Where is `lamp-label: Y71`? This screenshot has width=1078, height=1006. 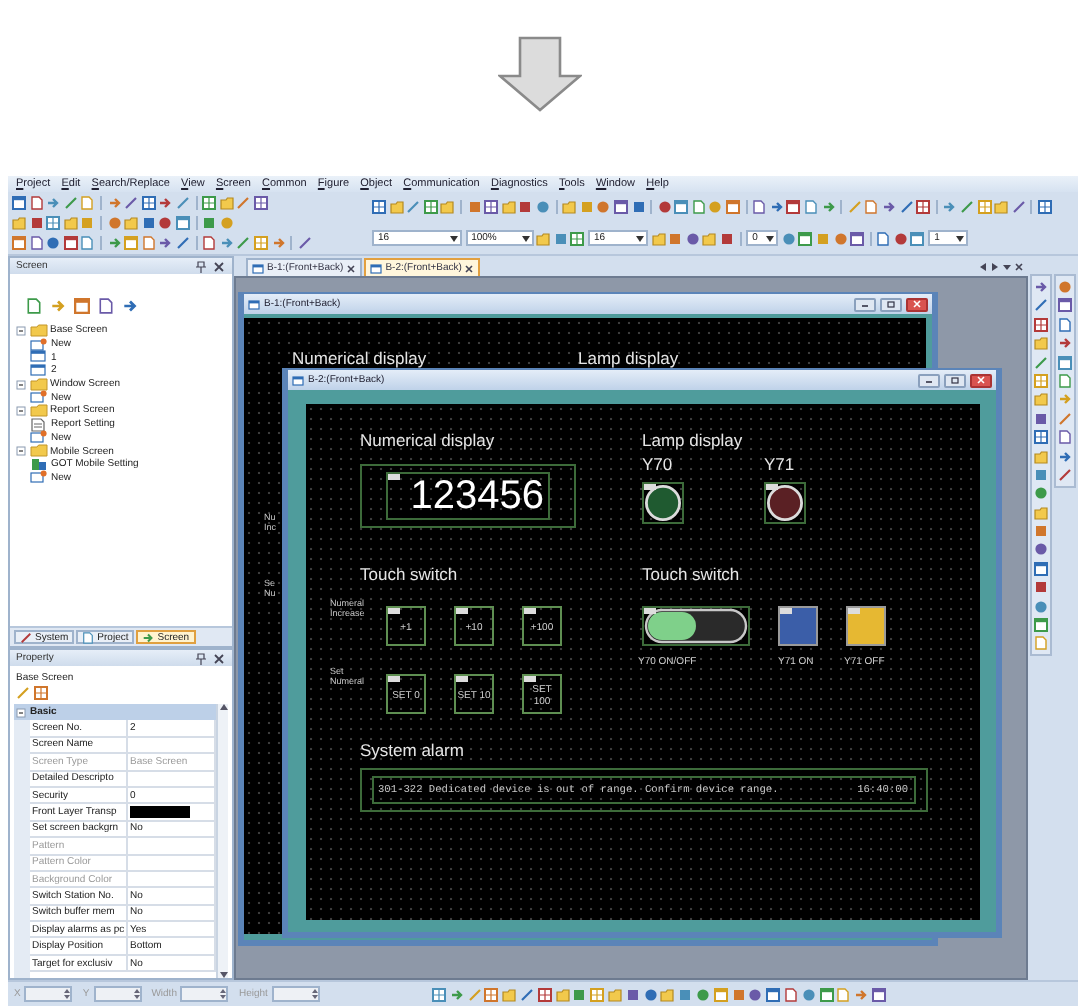 lamp-label: Y71 is located at coordinates (779, 464).